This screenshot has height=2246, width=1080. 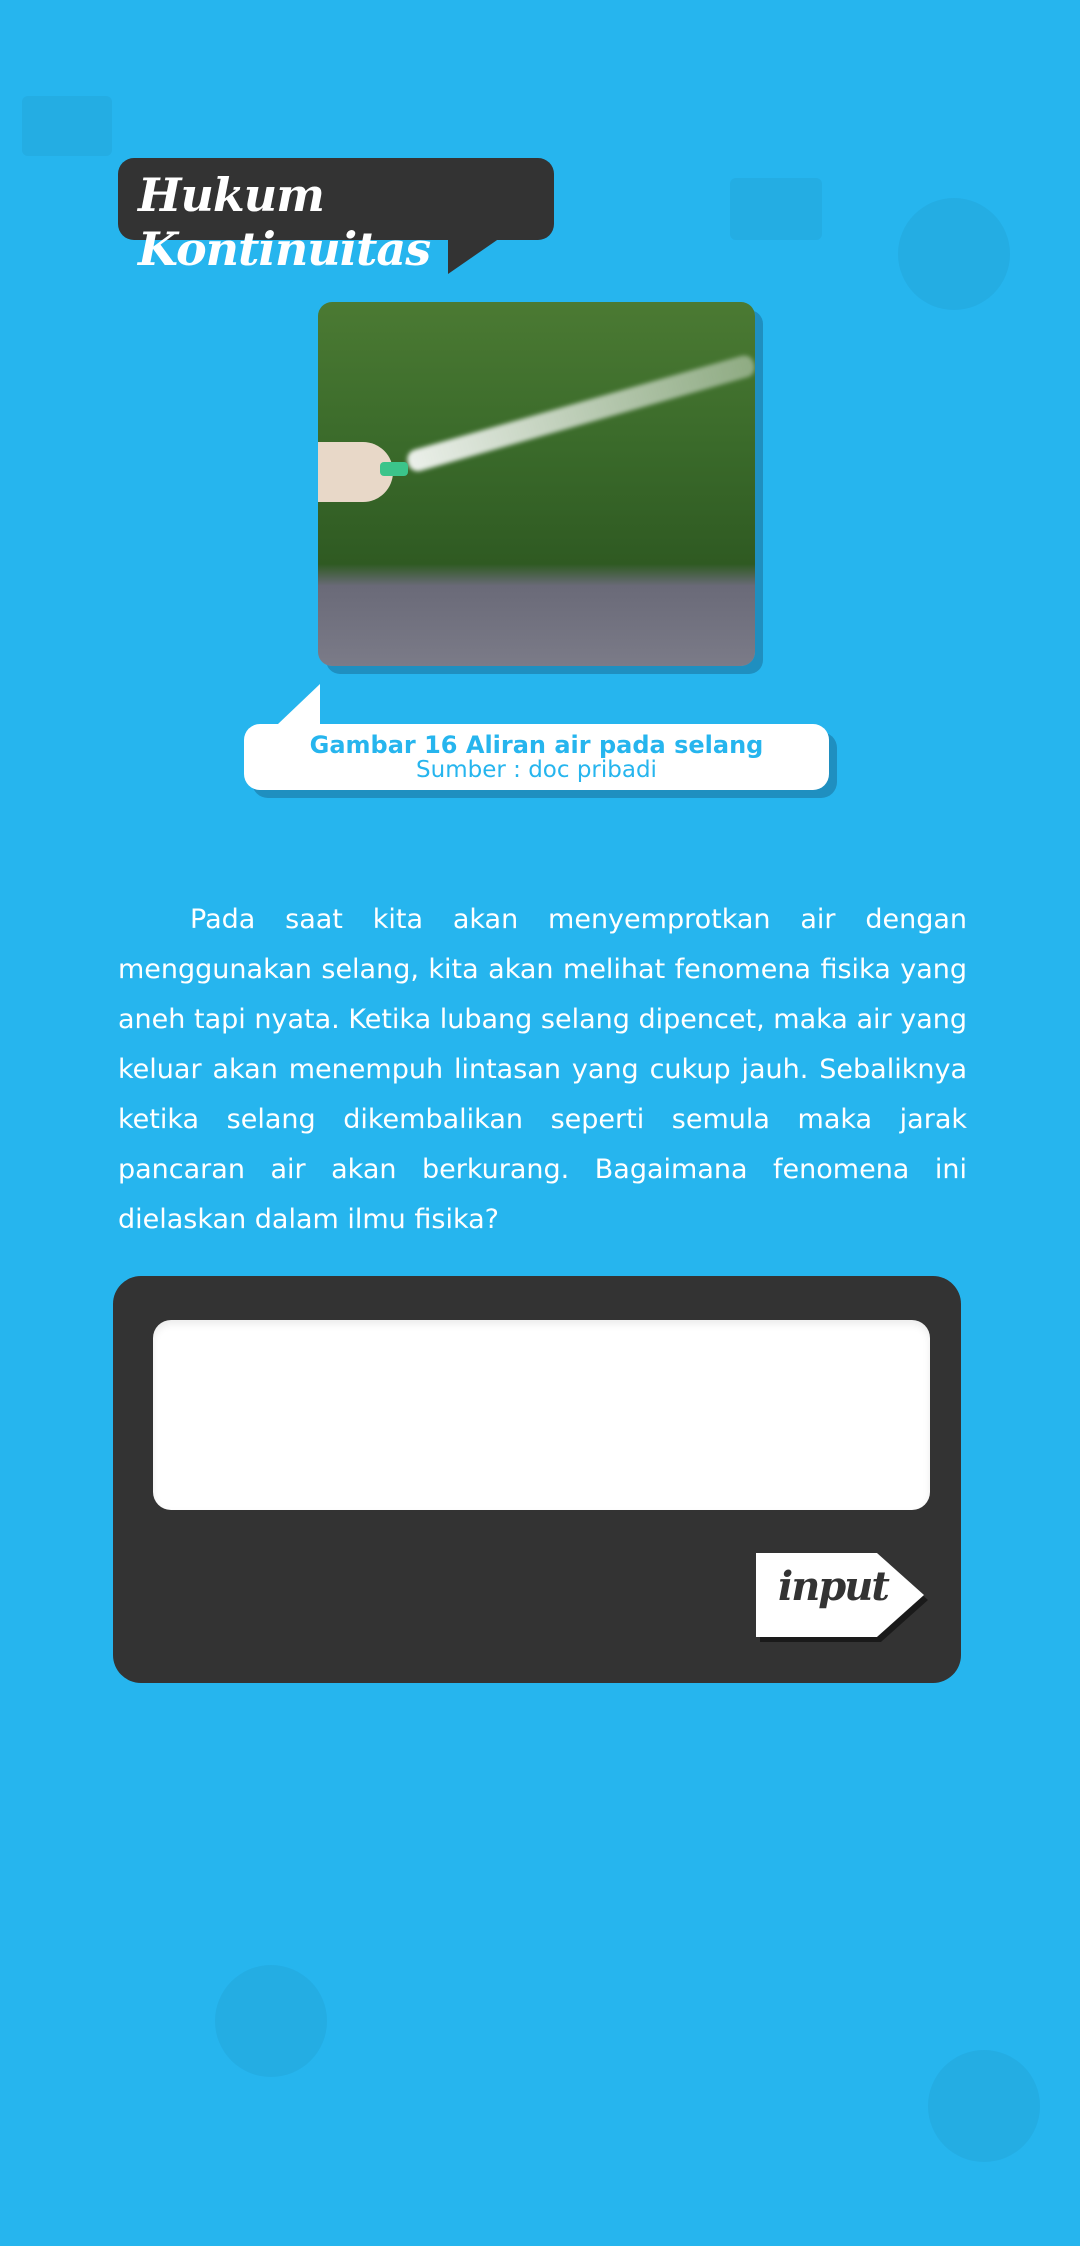 I want to click on hose-spray-image, so click(x=536, y=484).